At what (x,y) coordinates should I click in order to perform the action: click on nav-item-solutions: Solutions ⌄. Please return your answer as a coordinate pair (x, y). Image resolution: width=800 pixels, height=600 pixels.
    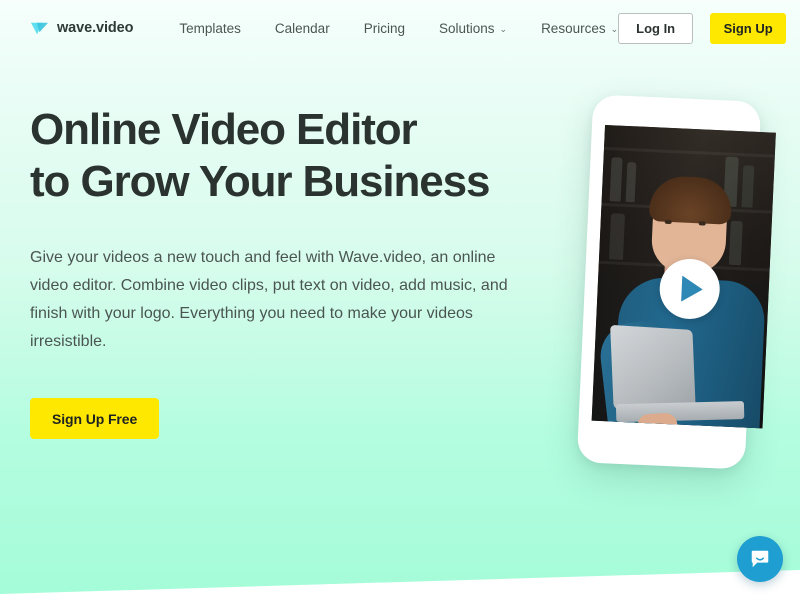
    Looking at the image, I should click on (473, 28).